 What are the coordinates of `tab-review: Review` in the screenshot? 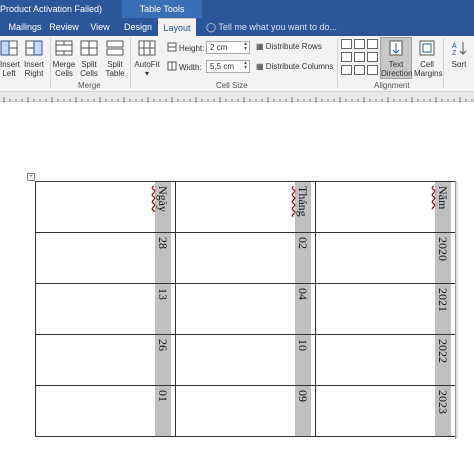 It's located at (64, 27).